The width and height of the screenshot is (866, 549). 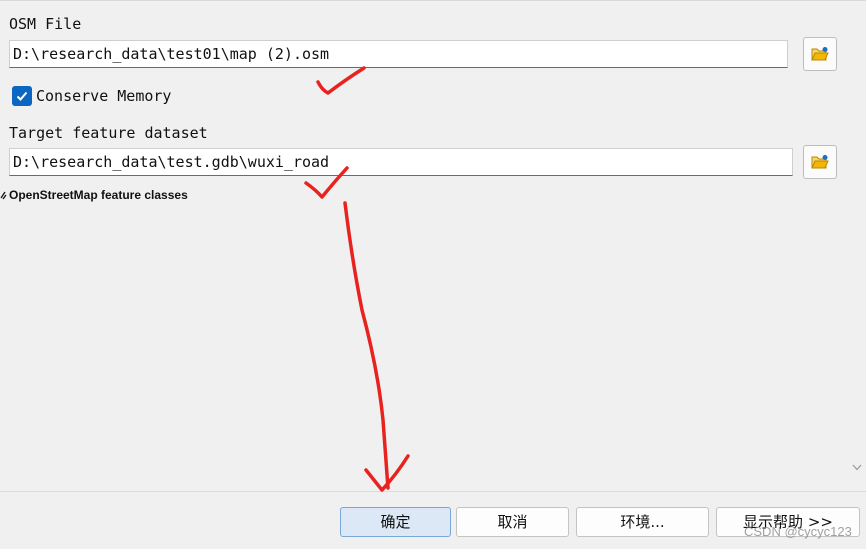 What do you see at coordinates (433, 0) in the screenshot?
I see `top-divider` at bounding box center [433, 0].